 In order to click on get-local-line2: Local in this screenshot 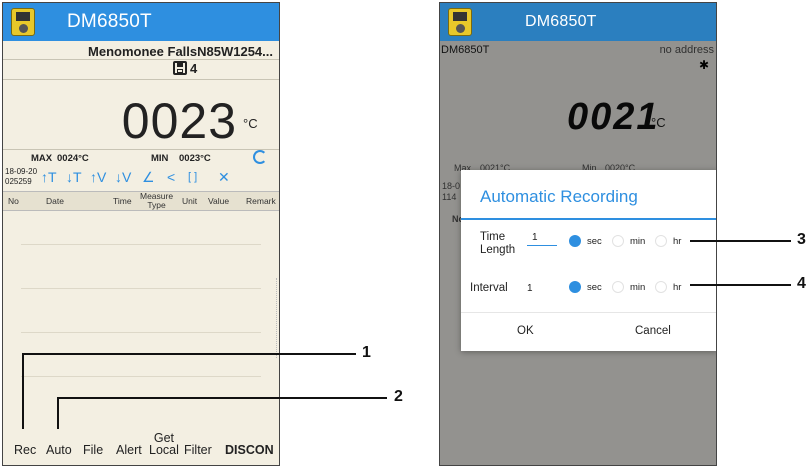, I will do `click(164, 450)`.